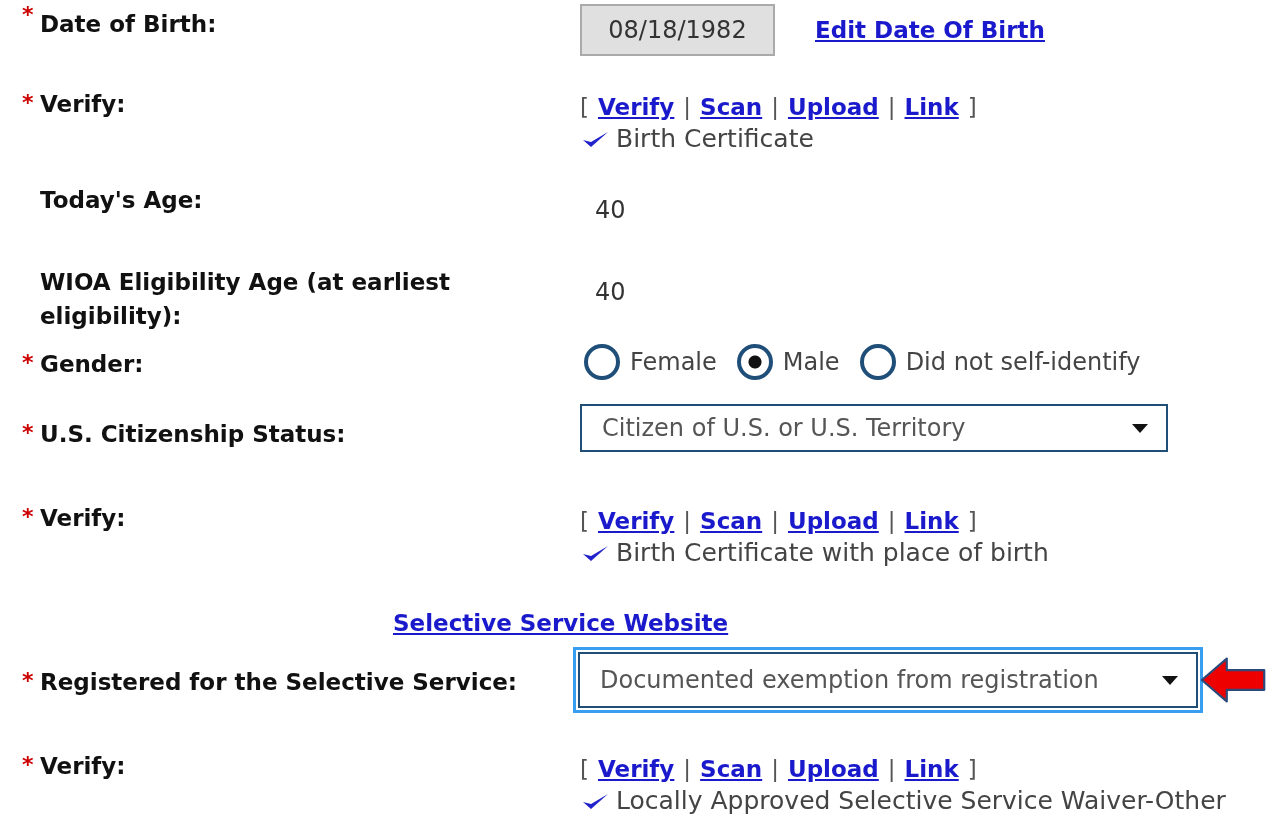 Image resolution: width=1276 pixels, height=829 pixels. I want to click on document-name: Locally Approved Selective Service Waiver-Other, so click(921, 800).